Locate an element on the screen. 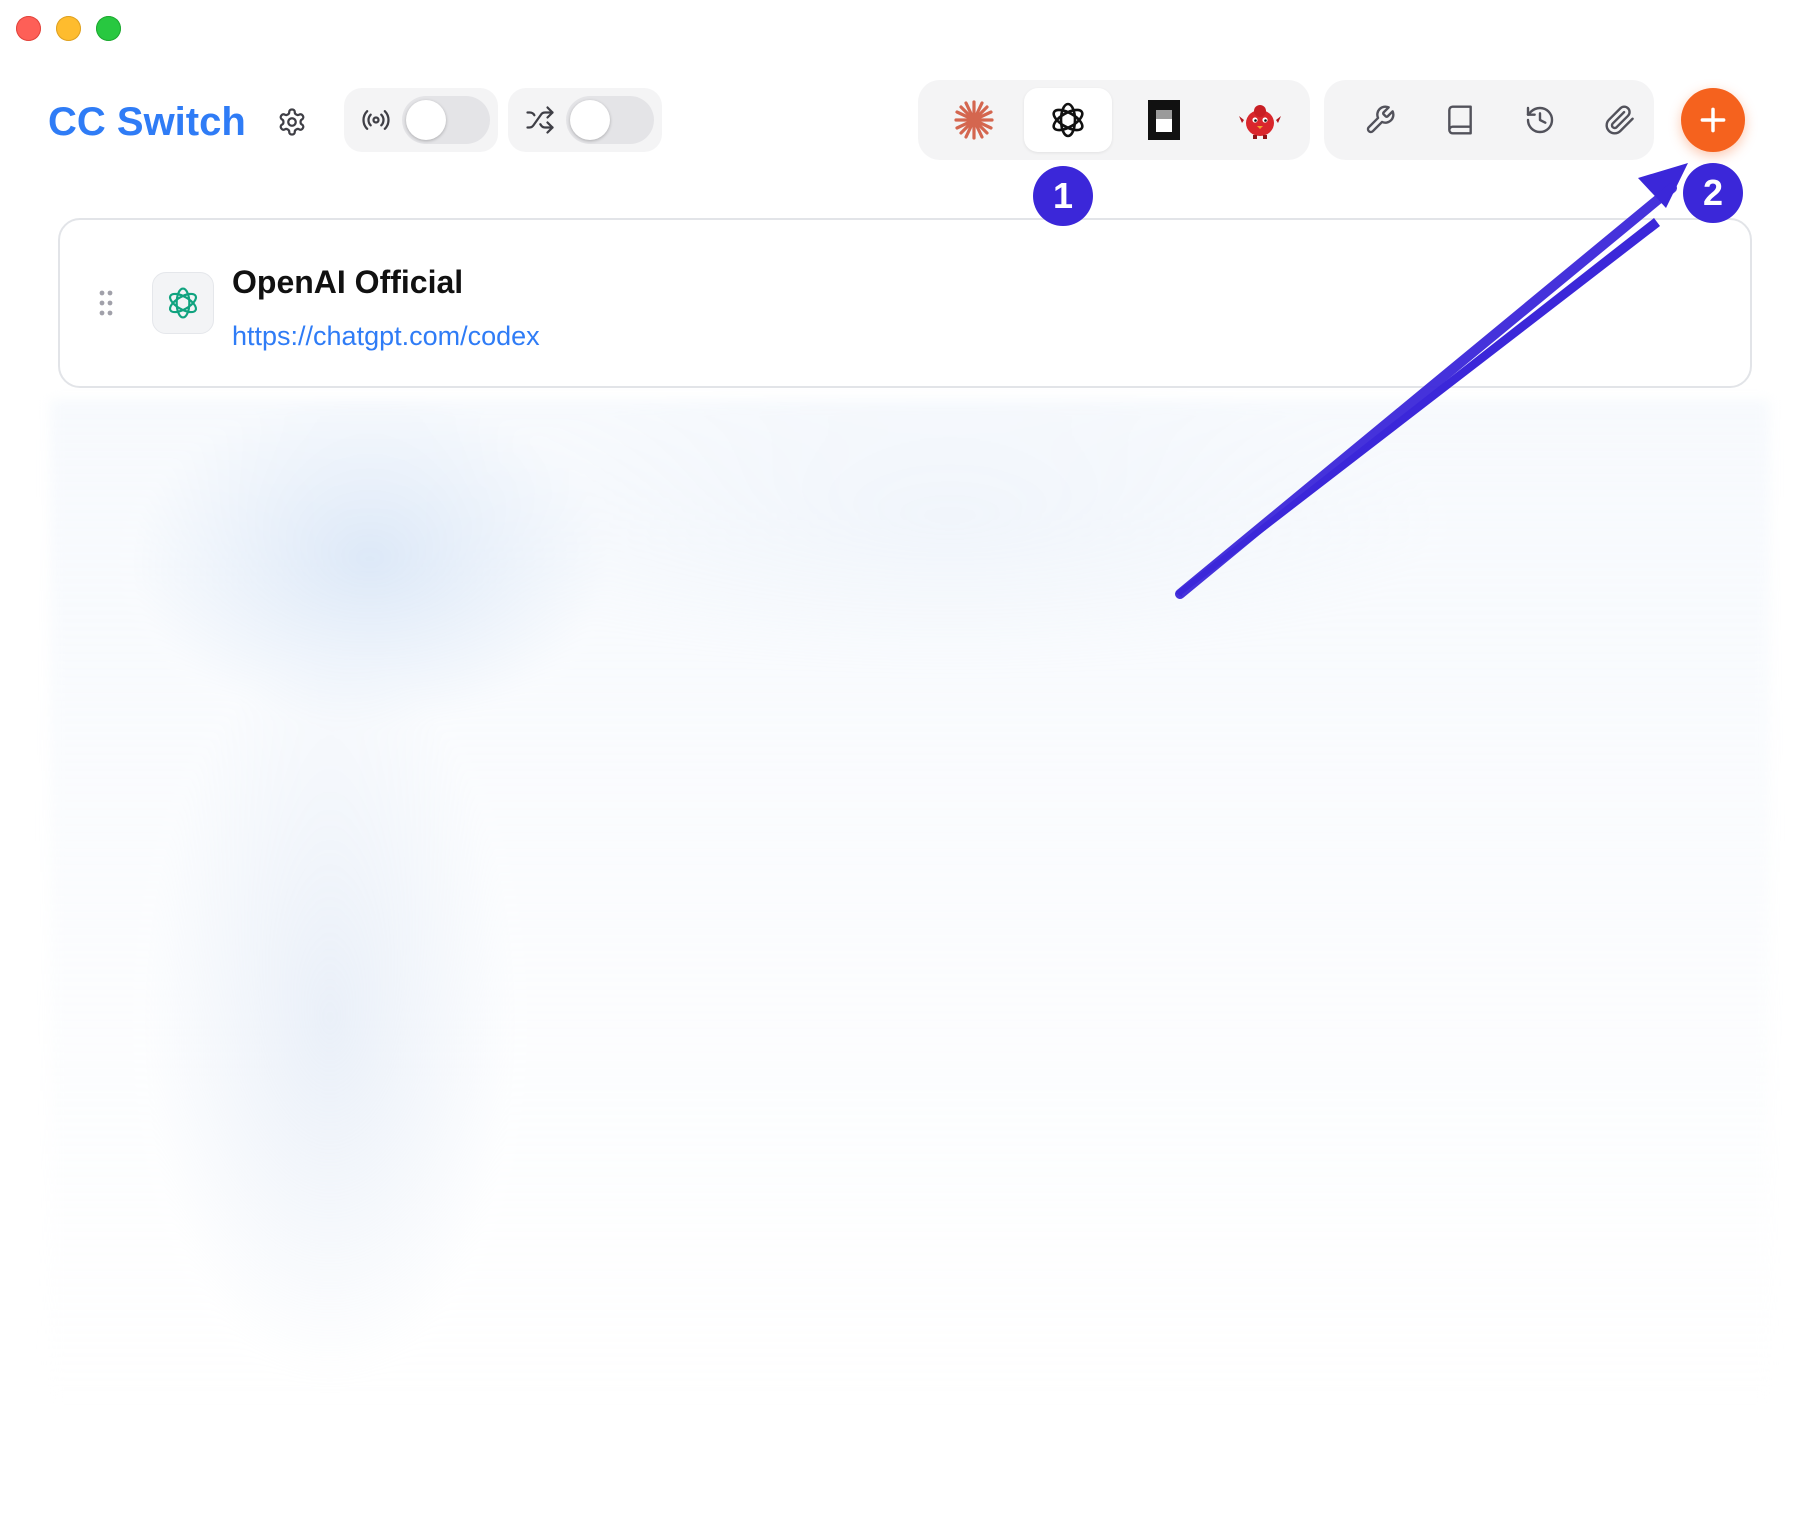  mcp-button is located at coordinates (1620, 120).